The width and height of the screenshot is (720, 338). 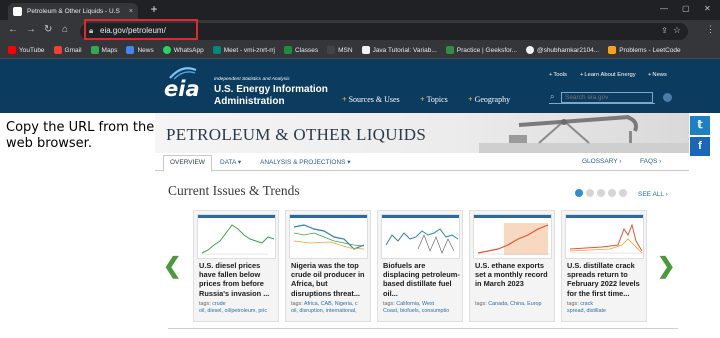 I want to click on bookmark-item: YouTube, so click(x=26, y=50).